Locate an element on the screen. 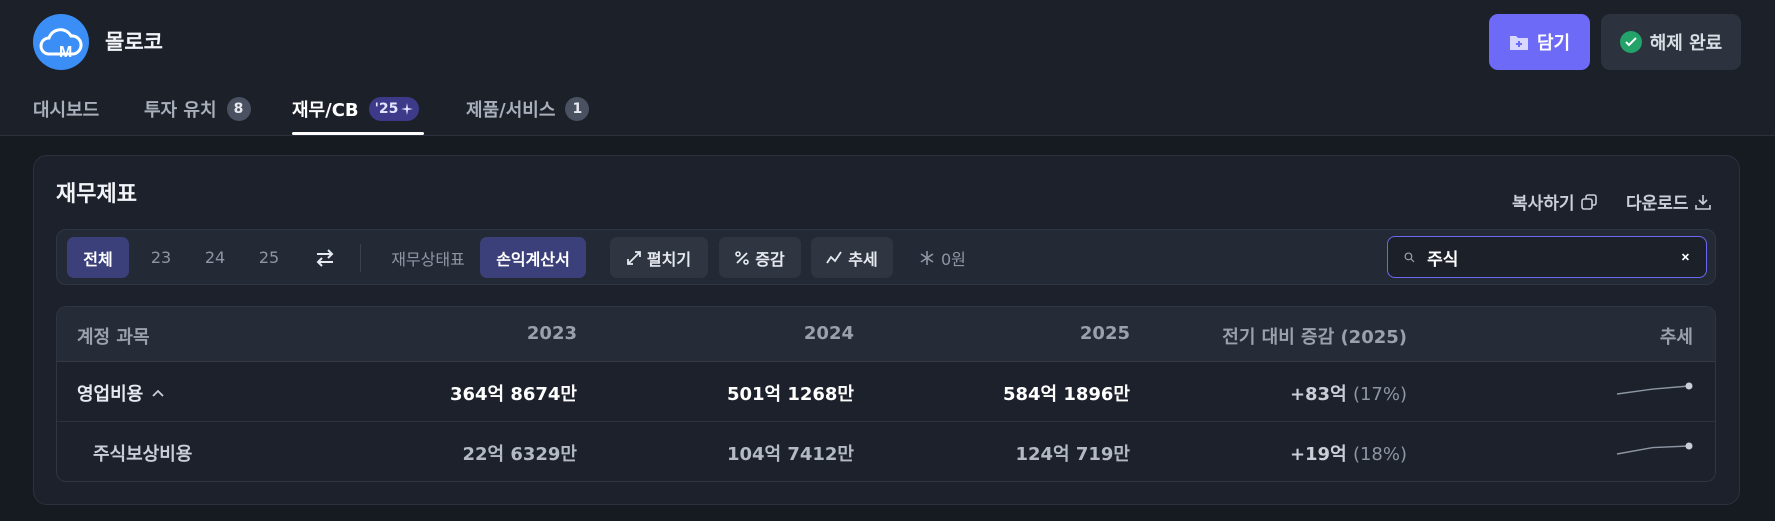 The height and width of the screenshot is (521, 1775). hide-zero-toggle: 0원 is located at coordinates (942, 257).